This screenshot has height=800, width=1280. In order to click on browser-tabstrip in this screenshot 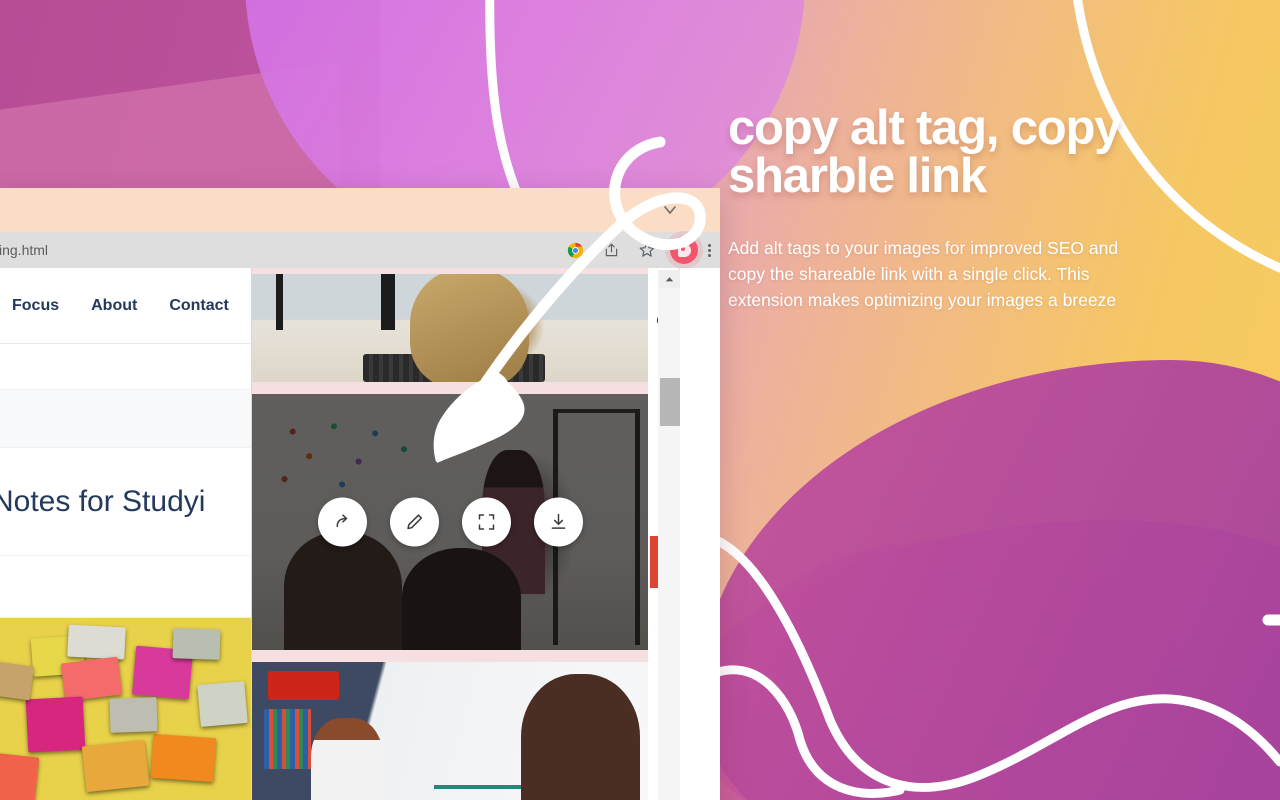, I will do `click(360, 210)`.